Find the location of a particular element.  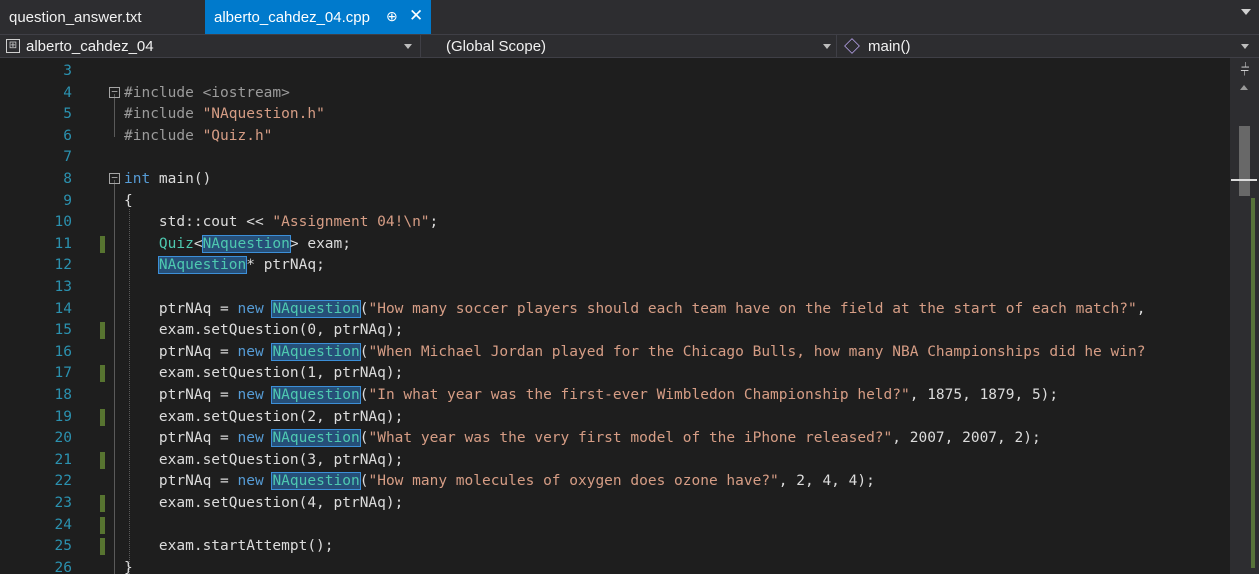

member-dropdown: main() is located at coordinates (1049, 46).